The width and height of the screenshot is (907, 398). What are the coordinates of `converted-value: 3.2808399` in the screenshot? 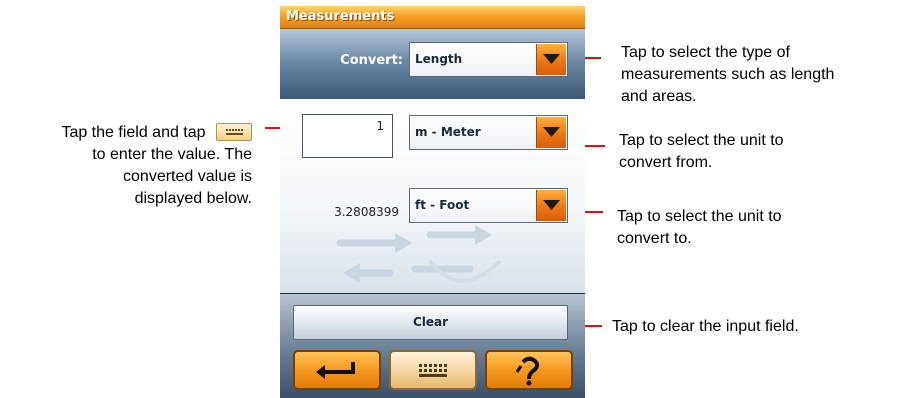 It's located at (366, 212).